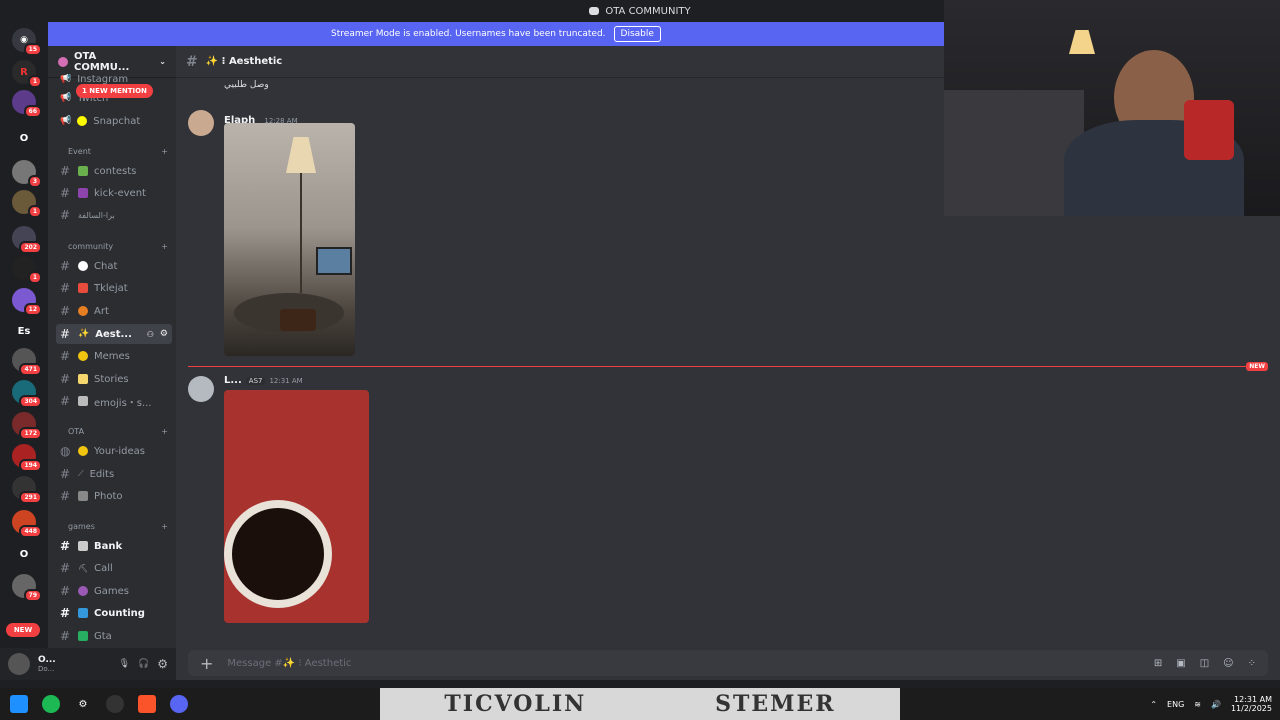 This screenshot has width=1280, height=720. Describe the element at coordinates (1158, 663) in the screenshot. I see `gift-icon: ⊞` at that location.